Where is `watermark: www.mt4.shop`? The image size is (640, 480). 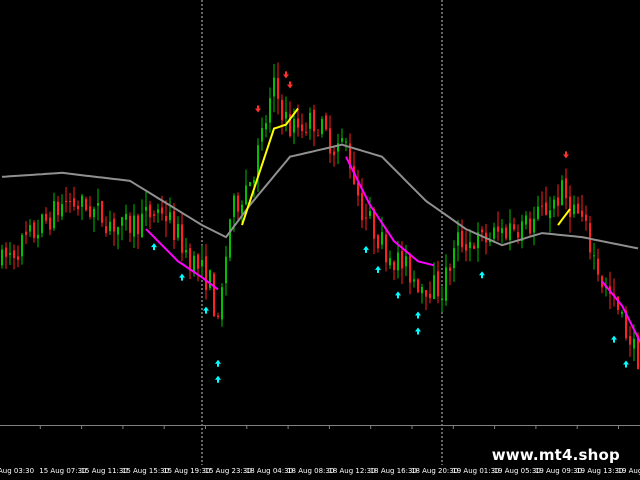 watermark: www.mt4.shop is located at coordinates (555, 455).